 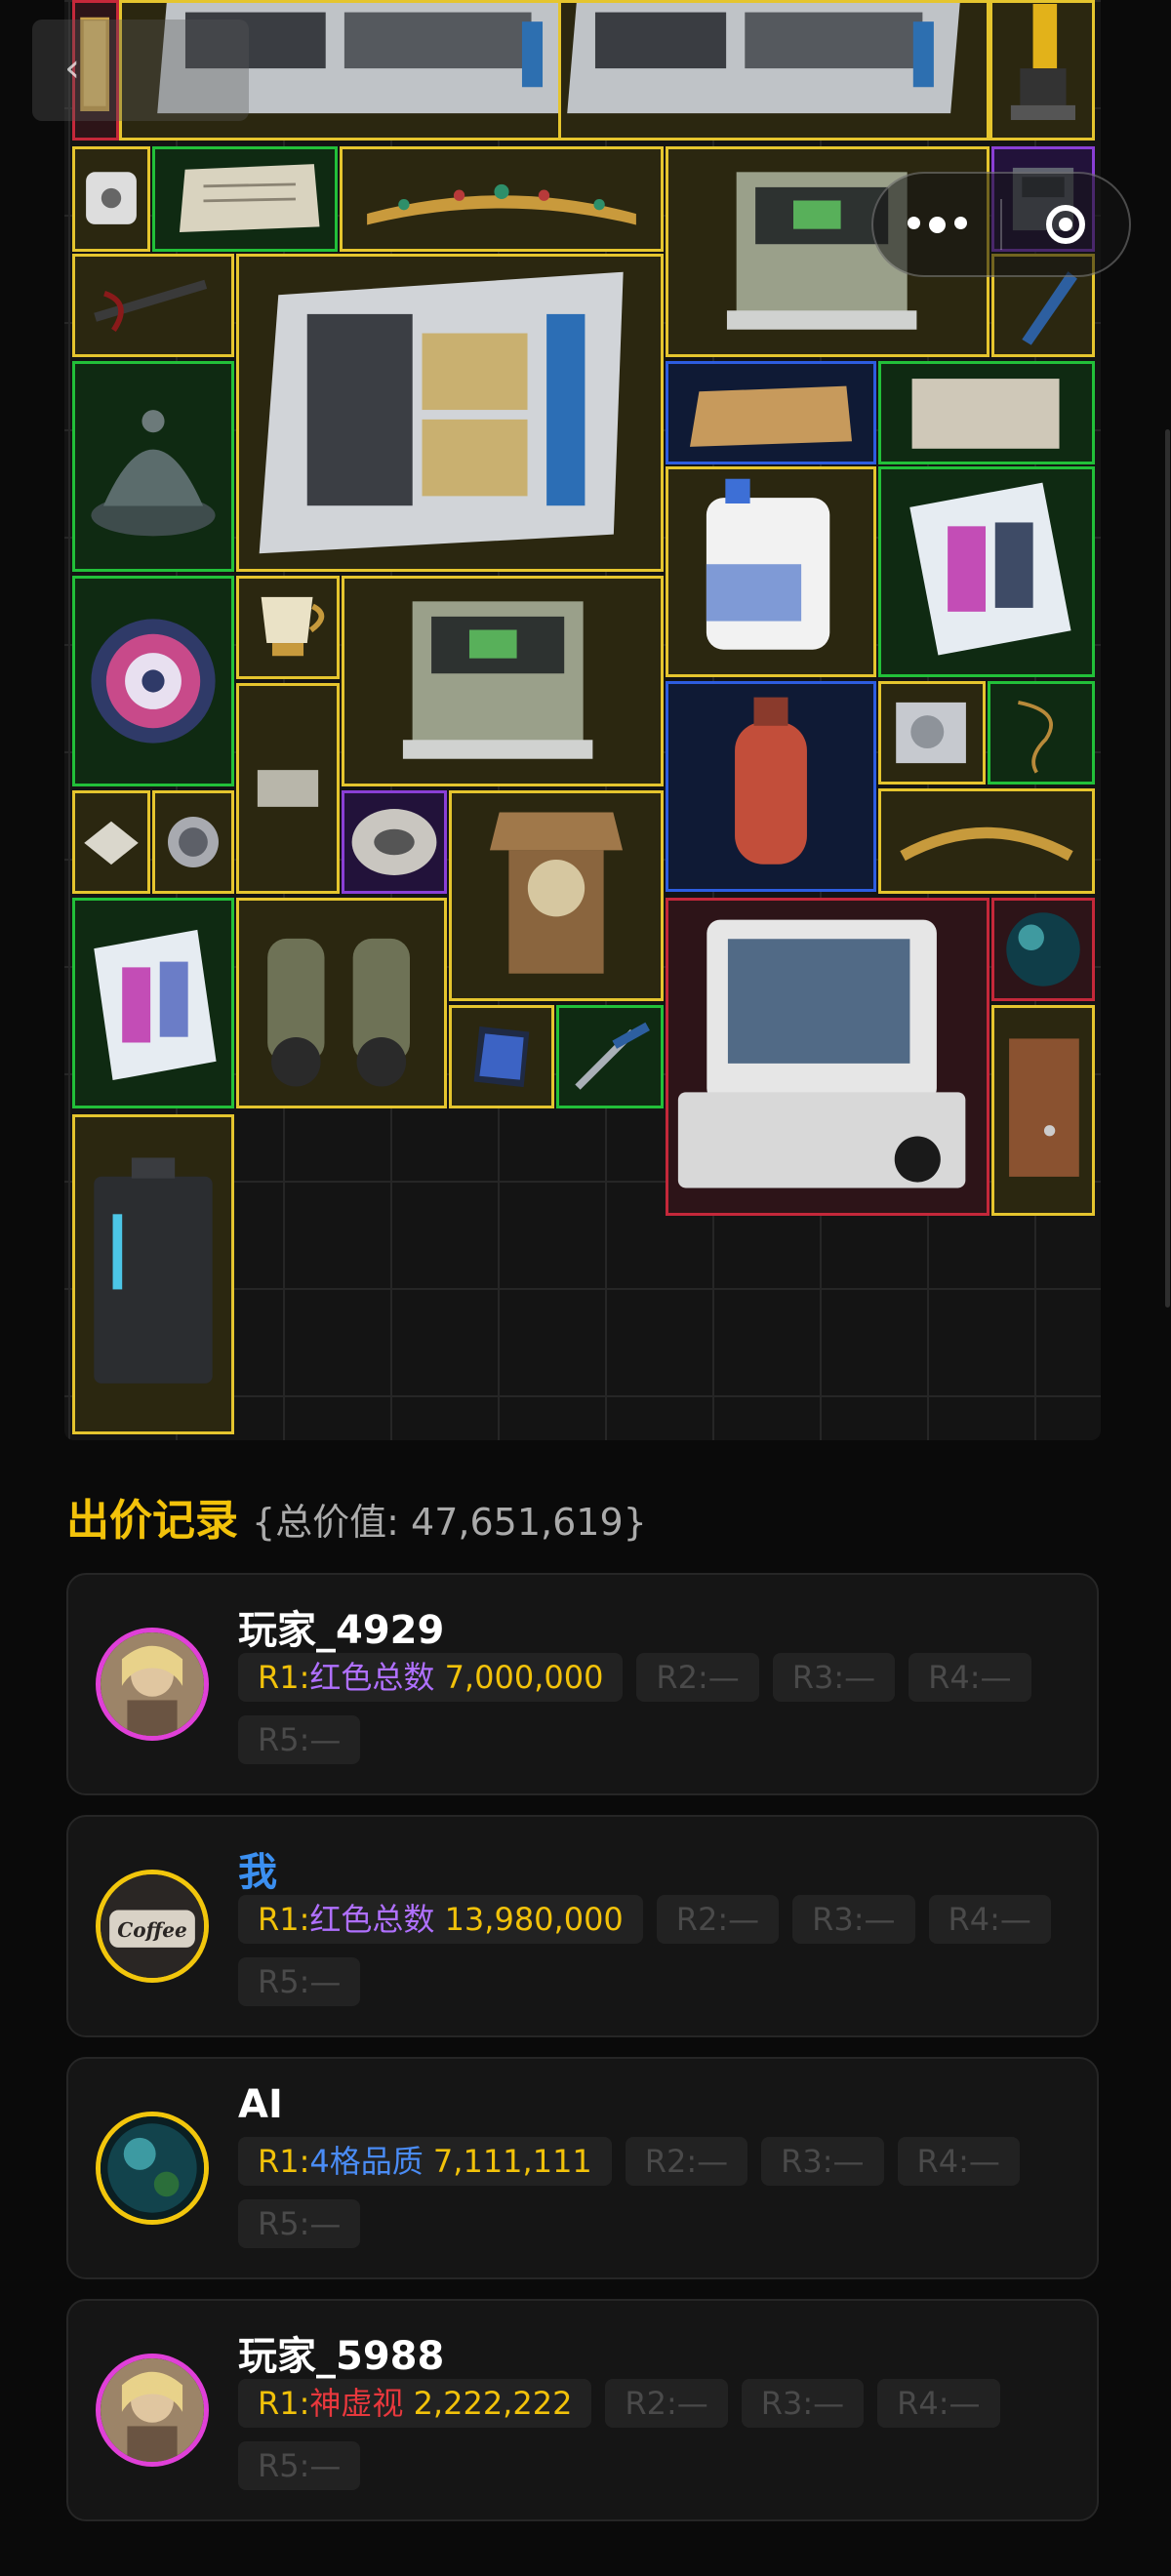 I want to click on necklace-item, so click(x=1041, y=733).